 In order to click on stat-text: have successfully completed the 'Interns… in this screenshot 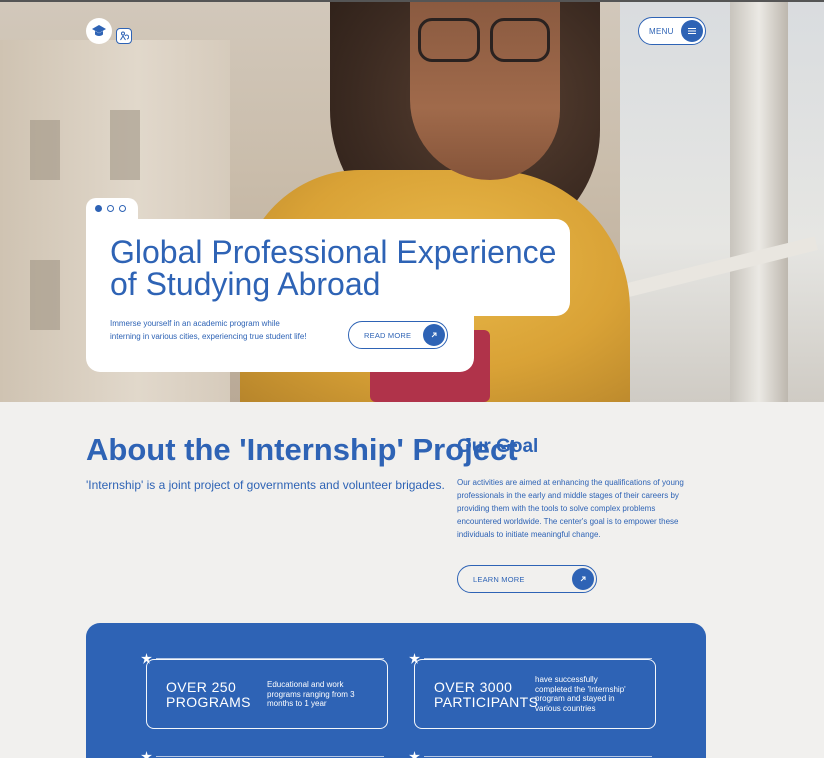, I will do `click(580, 694)`.